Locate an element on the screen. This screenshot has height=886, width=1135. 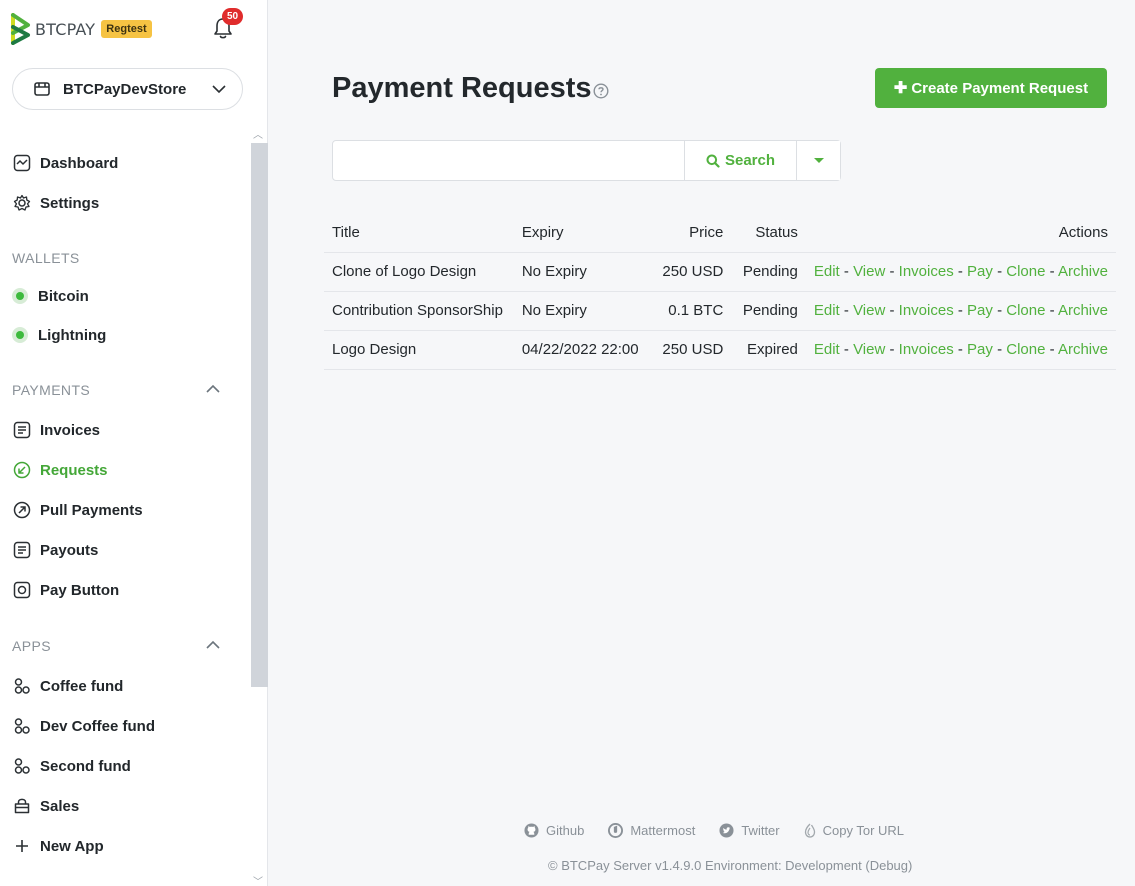
sidebar-item-label: Dashboard is located at coordinates (79, 163).